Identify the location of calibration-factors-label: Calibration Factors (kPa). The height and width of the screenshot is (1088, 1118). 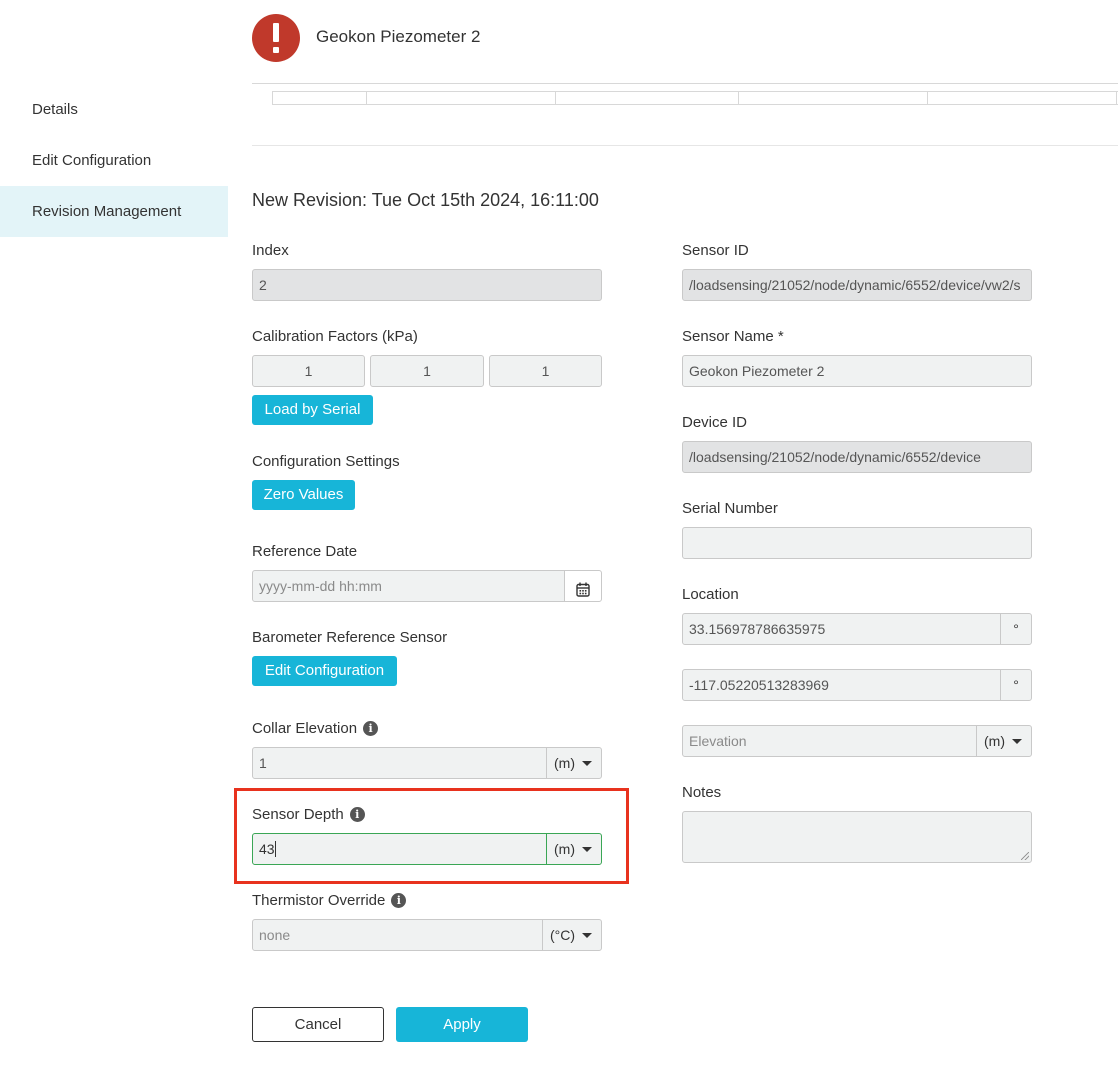
(335, 336).